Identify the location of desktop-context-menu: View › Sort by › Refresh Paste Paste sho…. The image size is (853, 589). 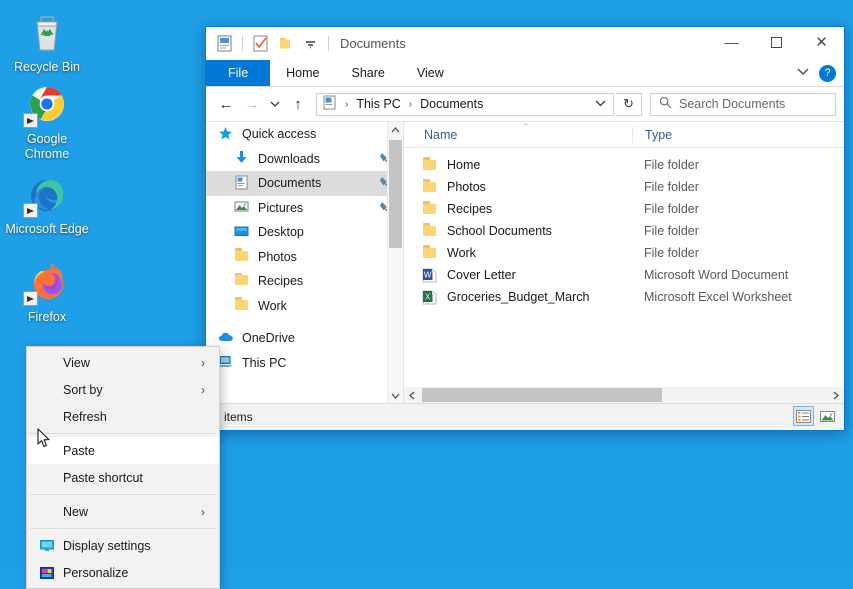
(123, 467).